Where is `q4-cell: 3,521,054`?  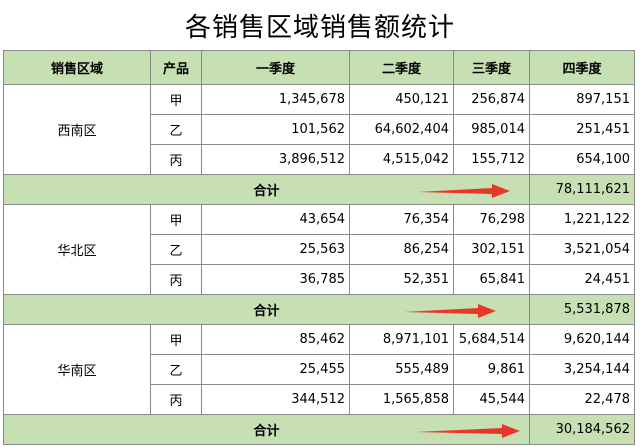
q4-cell: 3,521,054 is located at coordinates (582, 249).